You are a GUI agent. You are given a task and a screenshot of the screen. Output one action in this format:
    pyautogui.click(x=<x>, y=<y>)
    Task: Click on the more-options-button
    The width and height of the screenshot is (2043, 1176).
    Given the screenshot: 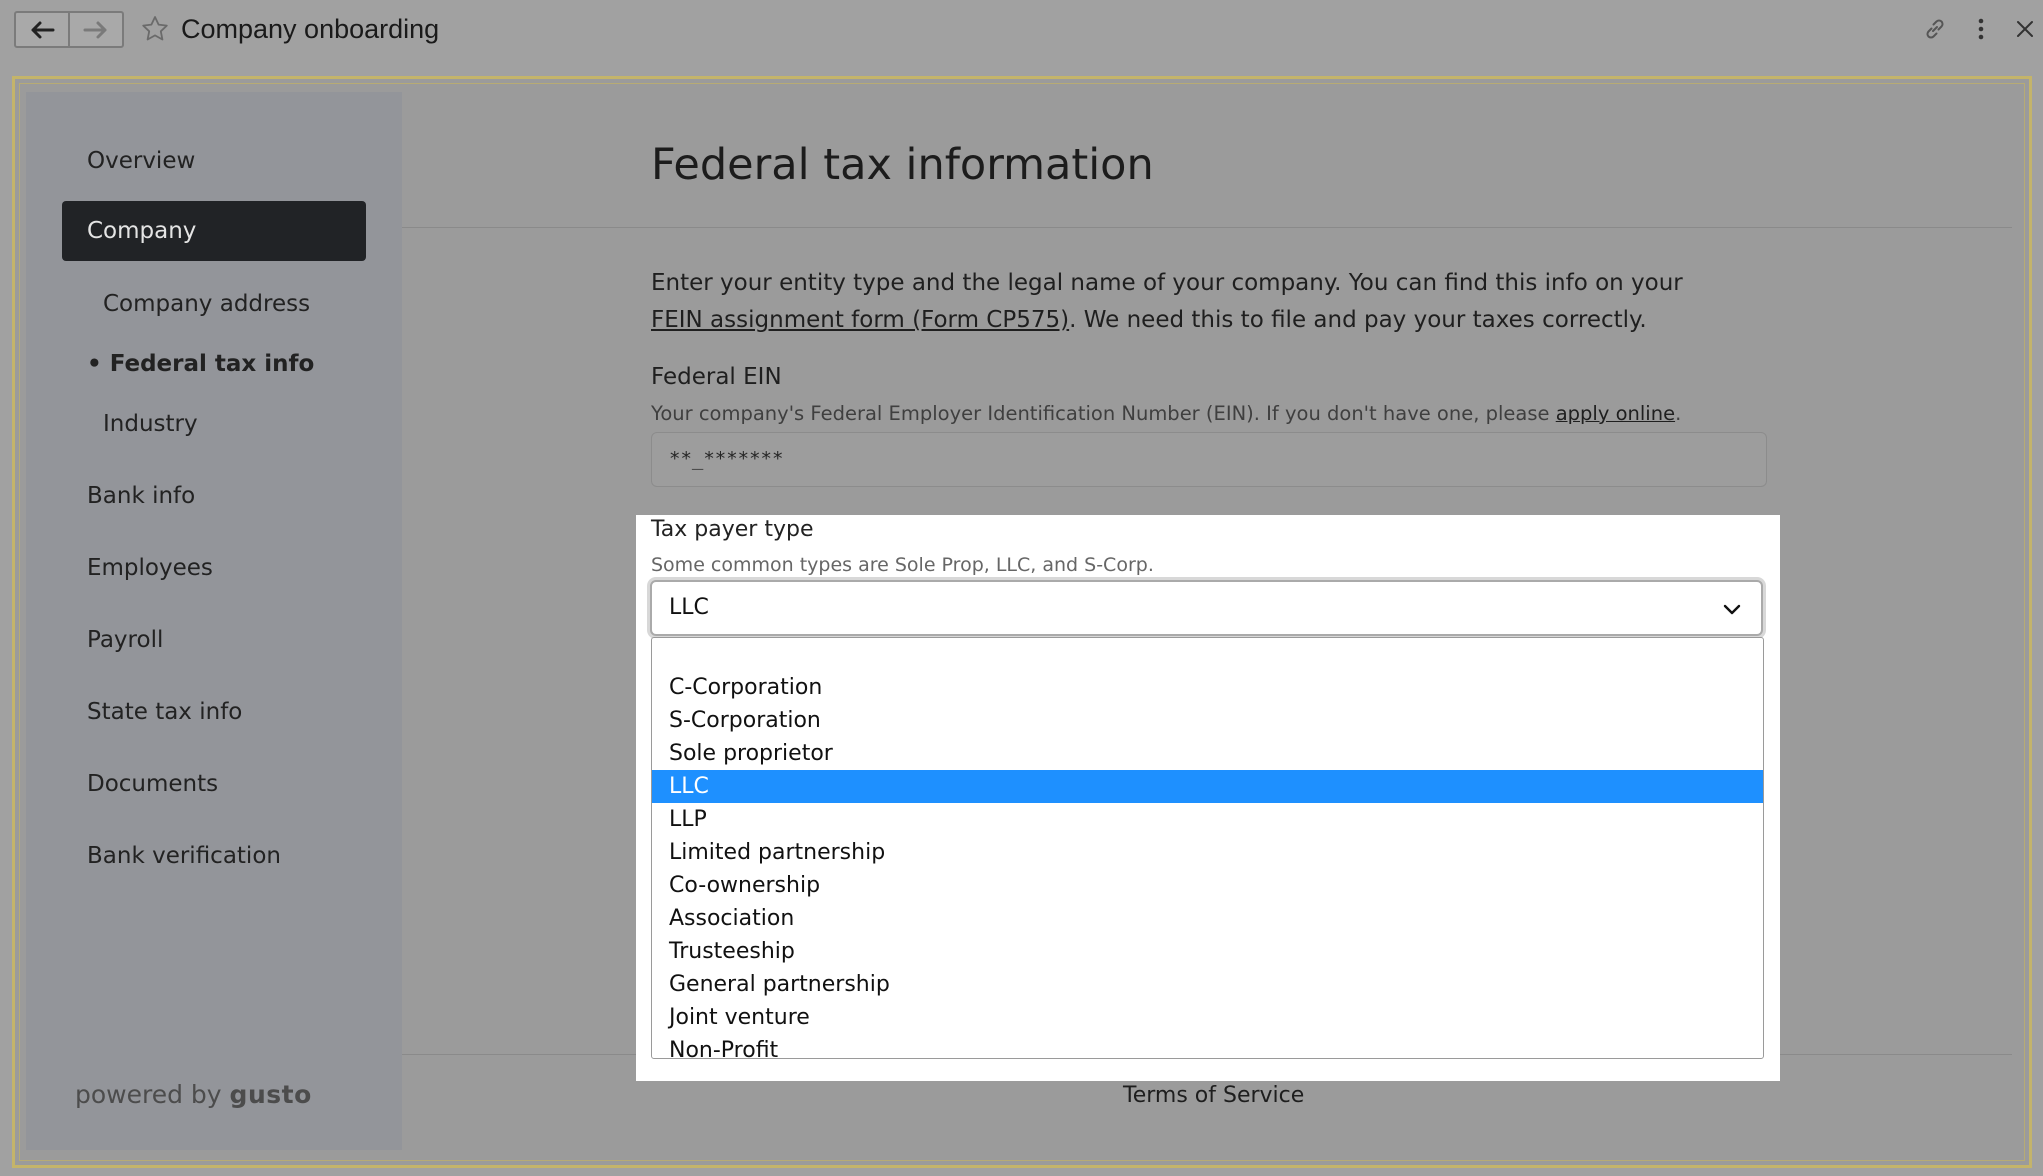 What is the action you would take?
    pyautogui.click(x=1981, y=29)
    